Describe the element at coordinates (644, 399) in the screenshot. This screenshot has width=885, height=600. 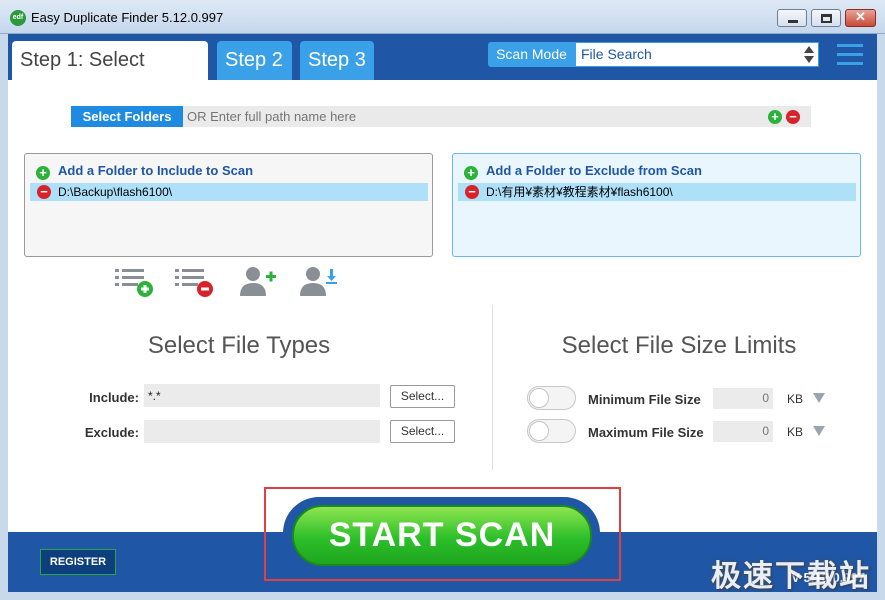
I see `min-size-label: Minimum File Size` at that location.